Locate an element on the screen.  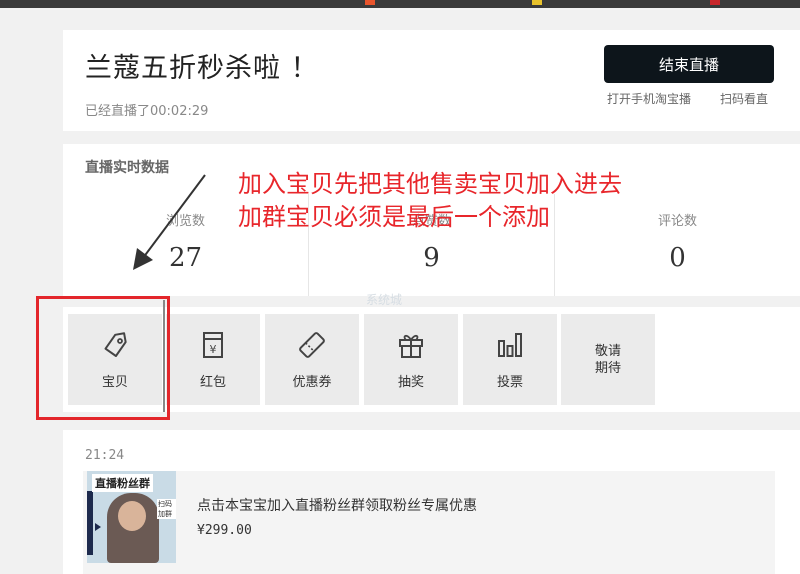
product-price: ¥299.00 is located at coordinates (224, 530).